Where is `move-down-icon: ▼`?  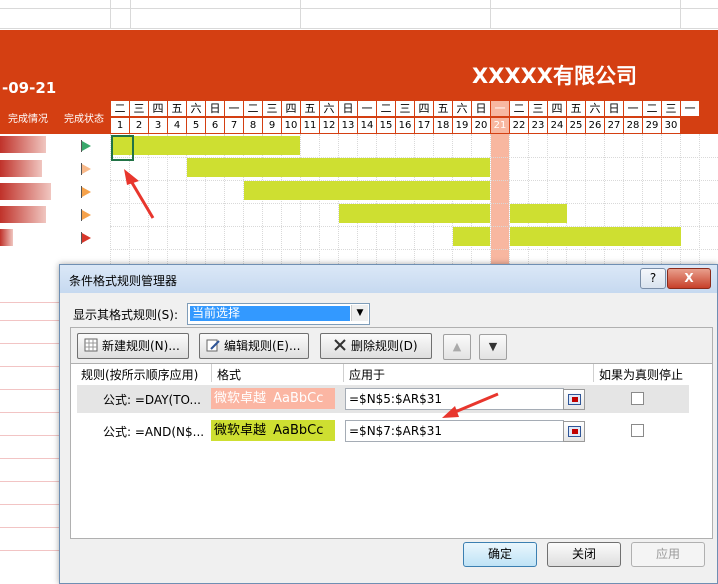
move-down-icon: ▼ is located at coordinates (493, 347).